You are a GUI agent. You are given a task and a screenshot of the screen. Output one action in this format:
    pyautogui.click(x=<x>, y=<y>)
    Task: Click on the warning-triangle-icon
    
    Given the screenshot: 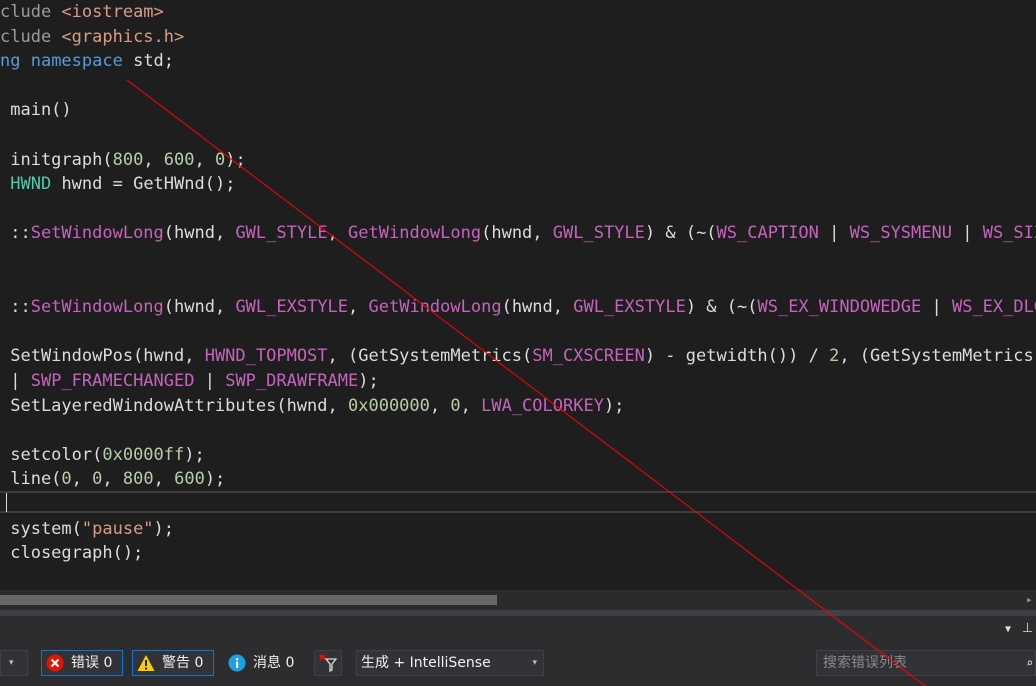 What is the action you would take?
    pyautogui.click(x=146, y=663)
    